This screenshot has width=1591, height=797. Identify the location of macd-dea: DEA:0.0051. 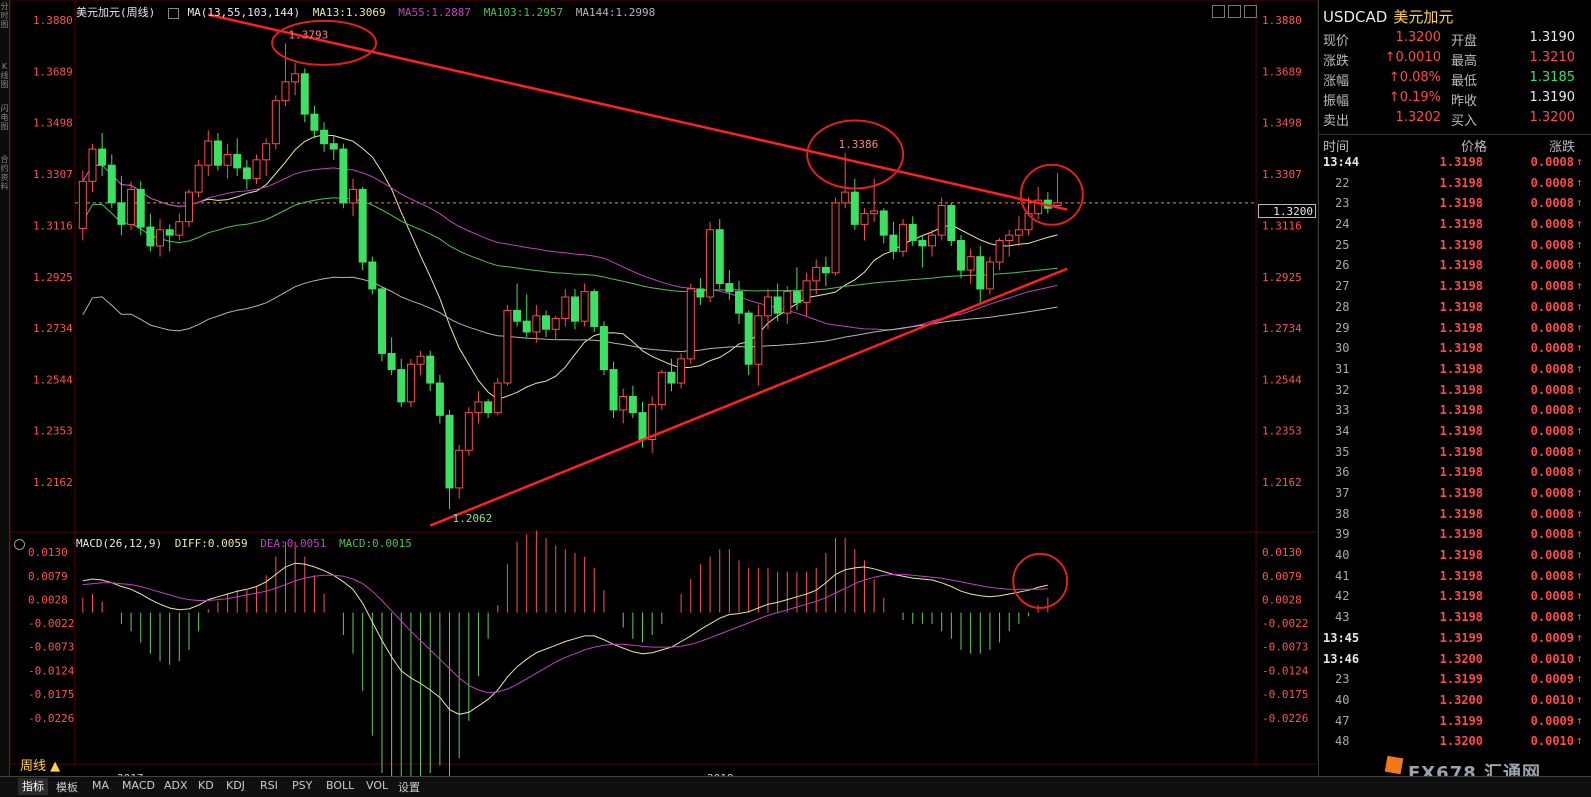
(293, 543).